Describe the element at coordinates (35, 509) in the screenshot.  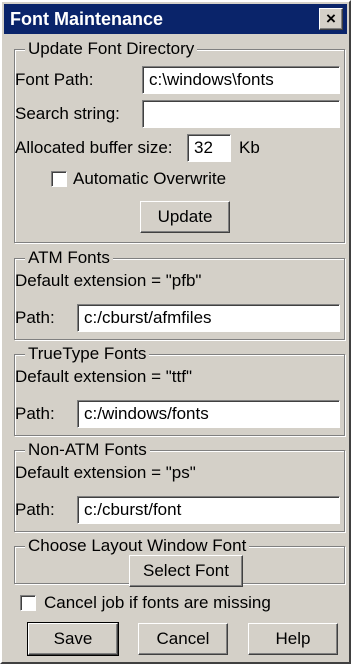
I see `non-atm-path-label: Path:` at that location.